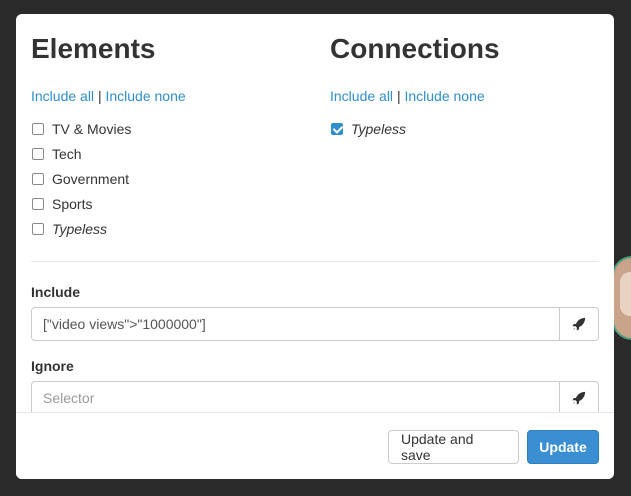 The width and height of the screenshot is (631, 496). I want to click on background-avatar, so click(621, 298).